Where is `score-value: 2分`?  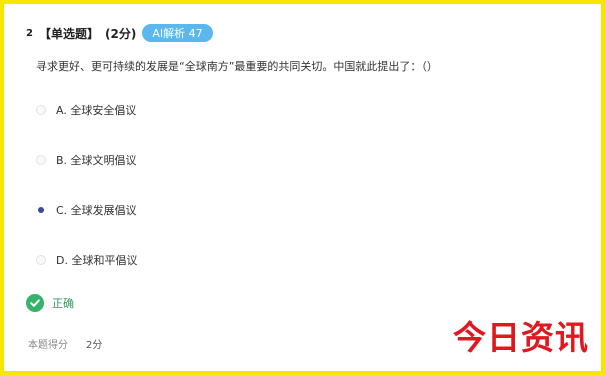 score-value: 2分 is located at coordinates (94, 345).